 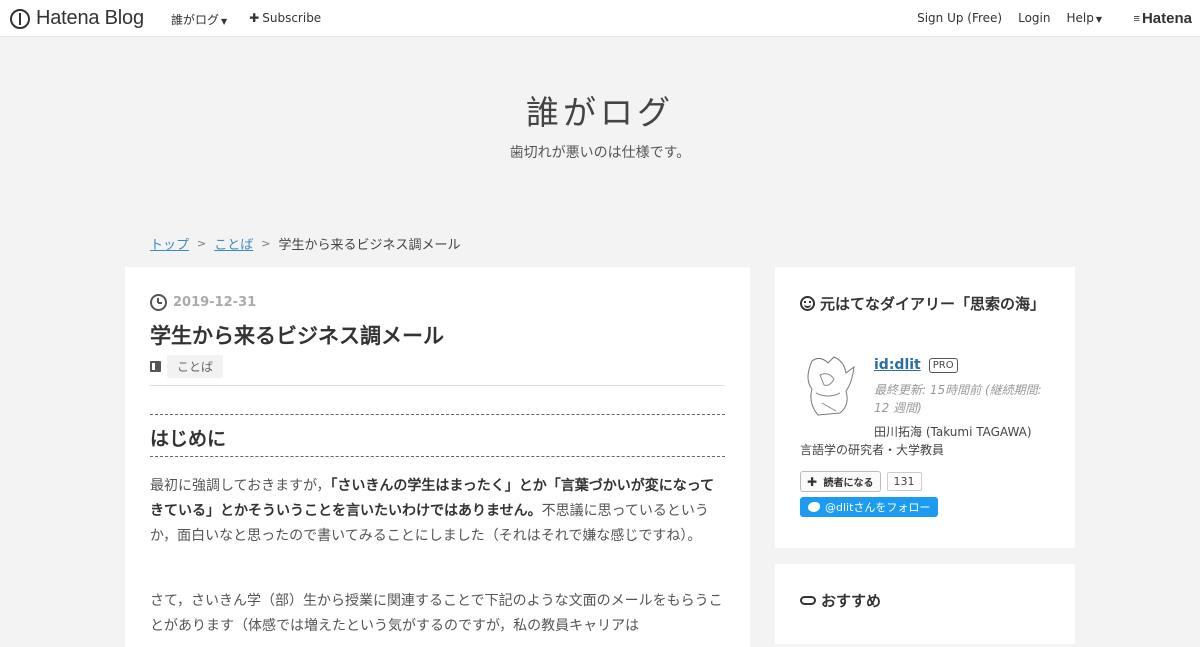 What do you see at coordinates (240, 486) in the screenshot?
I see `intro-text-a: 最初に強調しておきますが，` at bounding box center [240, 486].